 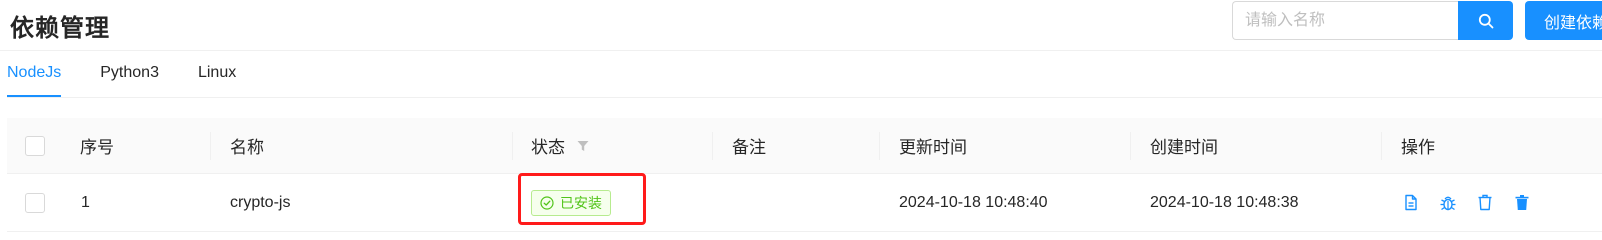 I want to click on row-actions, so click(x=1476, y=202).